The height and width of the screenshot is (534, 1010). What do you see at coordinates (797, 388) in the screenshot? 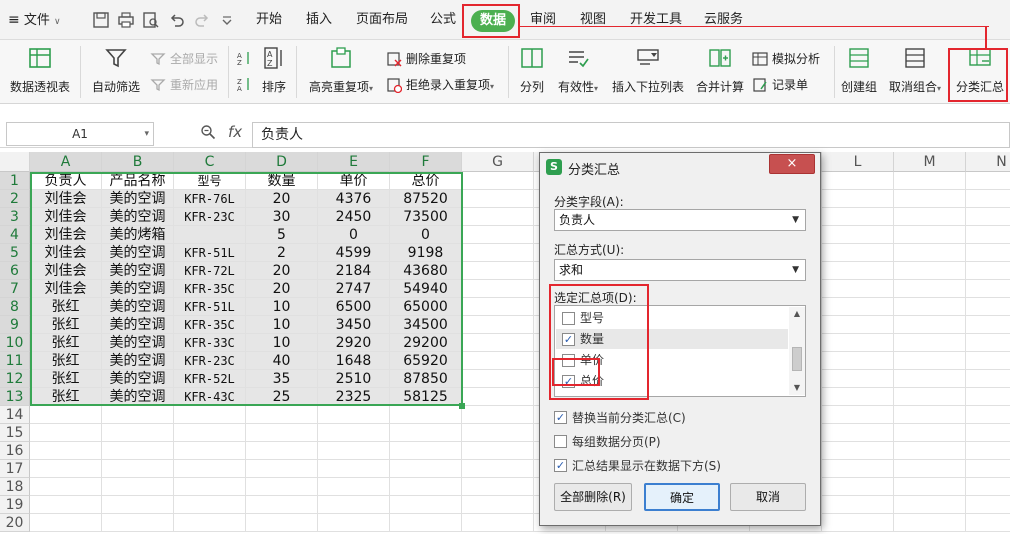
I see `scroll-down-icon: ▼` at bounding box center [797, 388].